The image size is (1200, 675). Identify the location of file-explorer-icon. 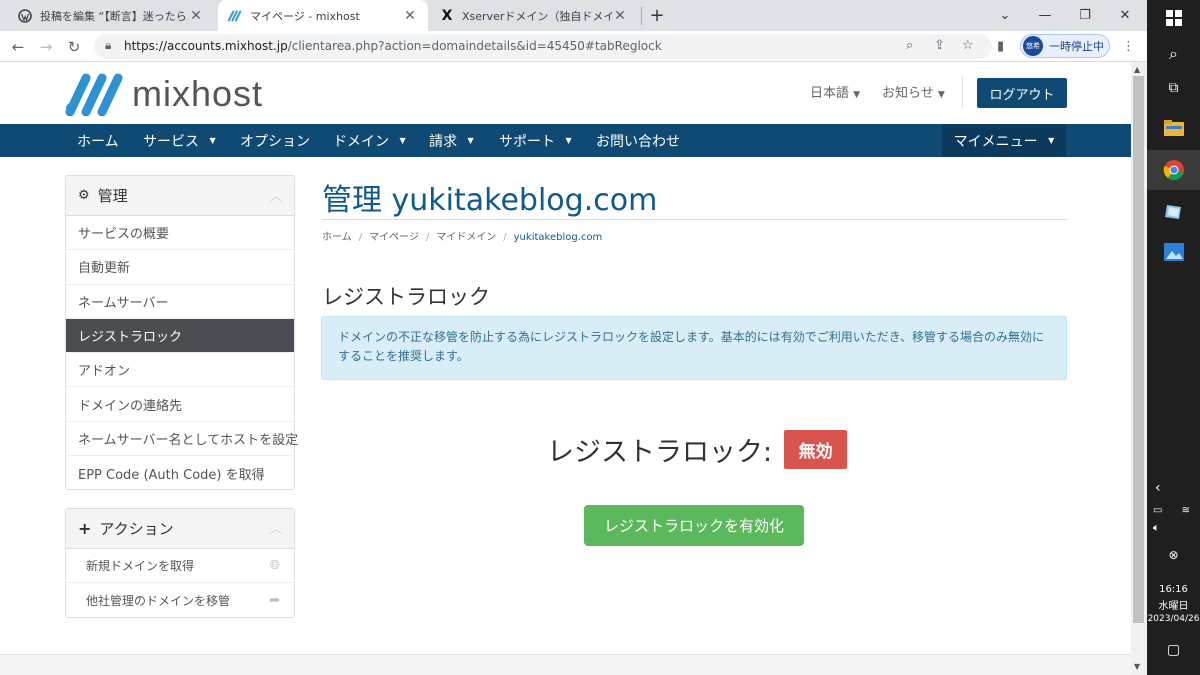
(1173, 128).